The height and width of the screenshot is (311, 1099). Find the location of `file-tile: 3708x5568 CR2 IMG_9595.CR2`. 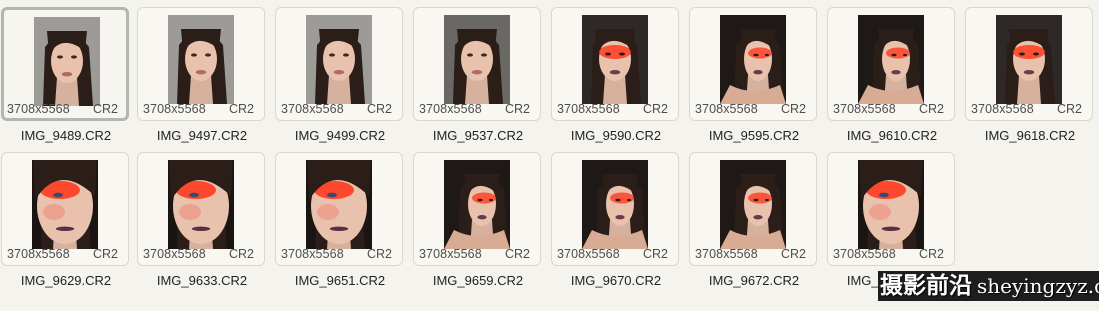

file-tile: 3708x5568 CR2 IMG_9595.CR2 is located at coordinates (754, 80).